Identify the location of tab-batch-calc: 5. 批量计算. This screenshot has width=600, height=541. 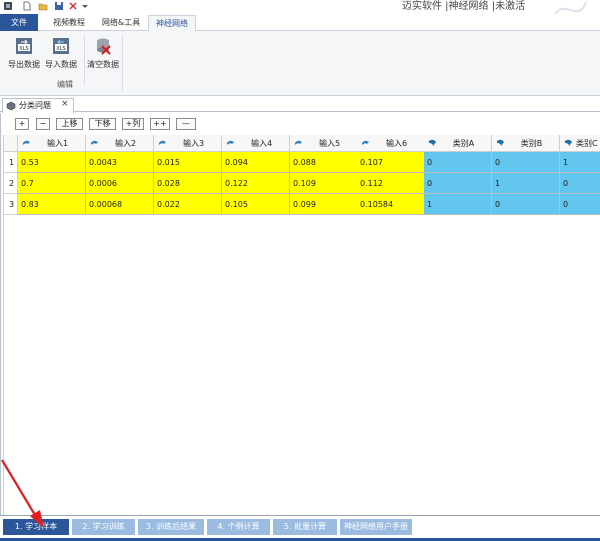
(305, 527).